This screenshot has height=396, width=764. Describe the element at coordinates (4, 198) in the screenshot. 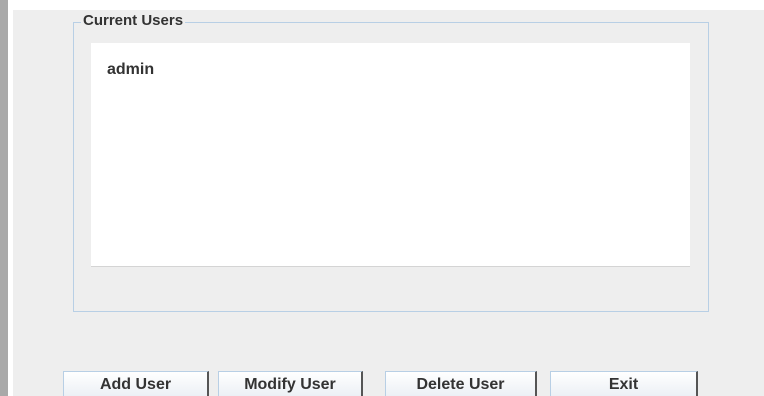

I see `window-edge` at that location.